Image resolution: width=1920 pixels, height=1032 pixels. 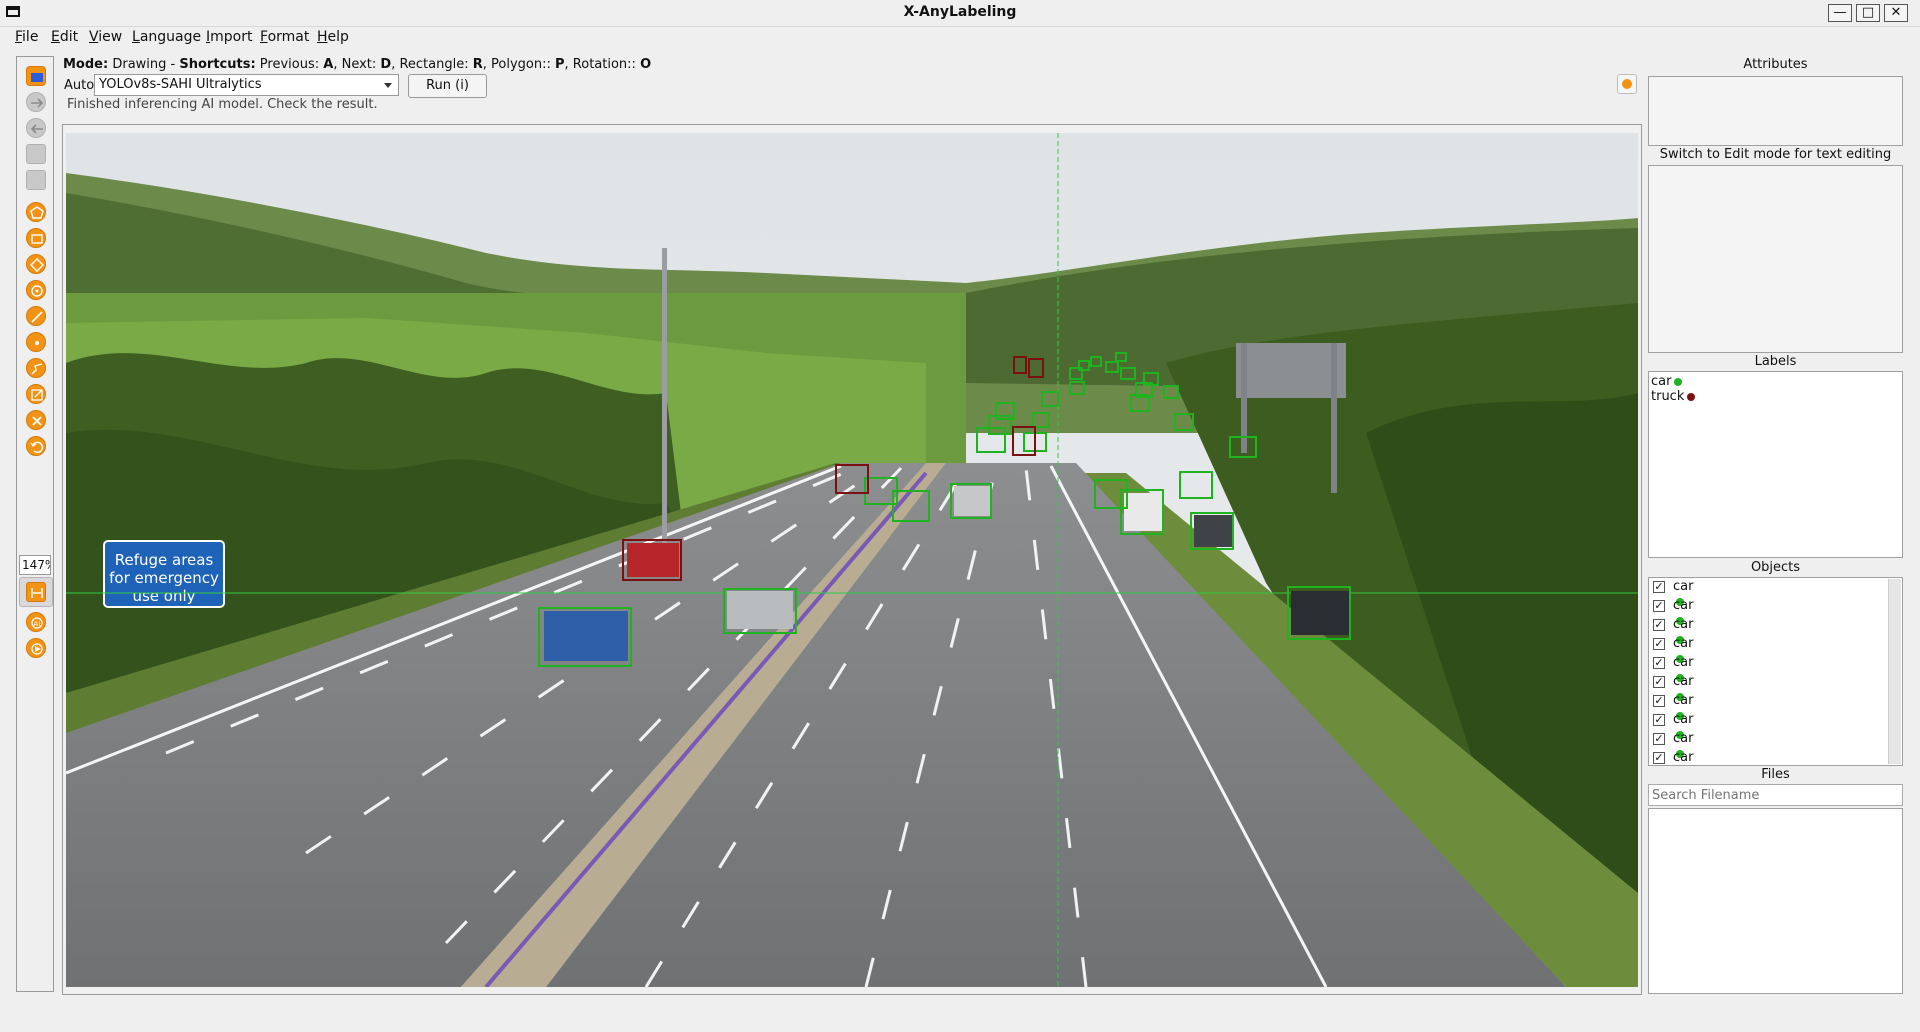 What do you see at coordinates (432, 64) in the screenshot?
I see `shortcut-rectangle: , Rectangle:` at bounding box center [432, 64].